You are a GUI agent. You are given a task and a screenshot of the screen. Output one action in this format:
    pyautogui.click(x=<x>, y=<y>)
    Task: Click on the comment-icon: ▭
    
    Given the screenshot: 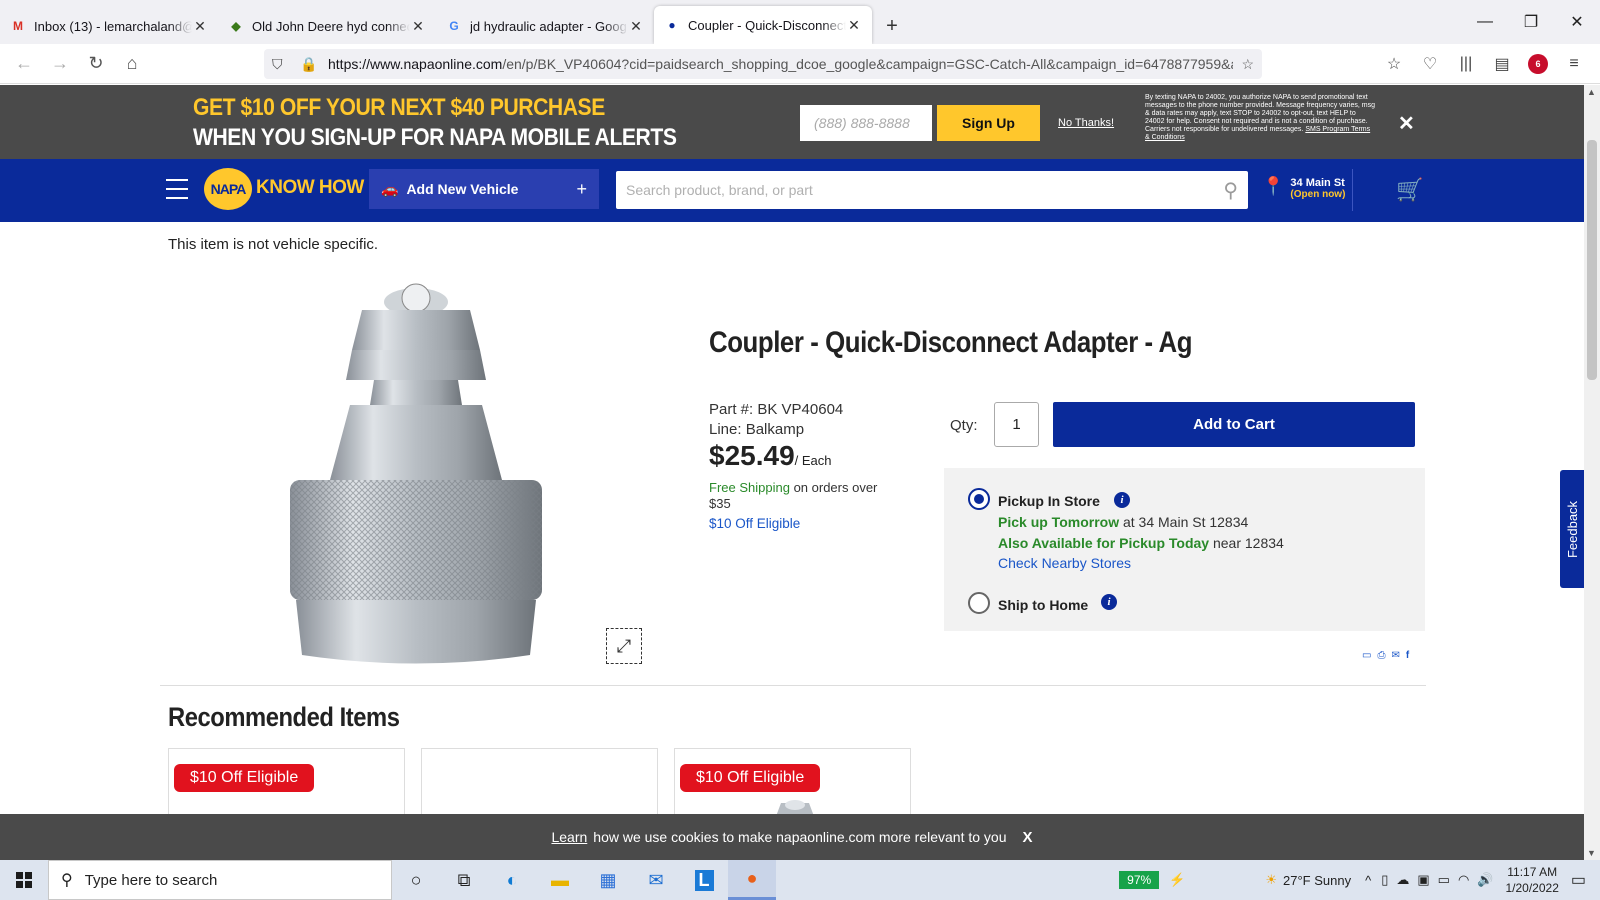 What is the action you would take?
    pyautogui.click(x=1366, y=655)
    